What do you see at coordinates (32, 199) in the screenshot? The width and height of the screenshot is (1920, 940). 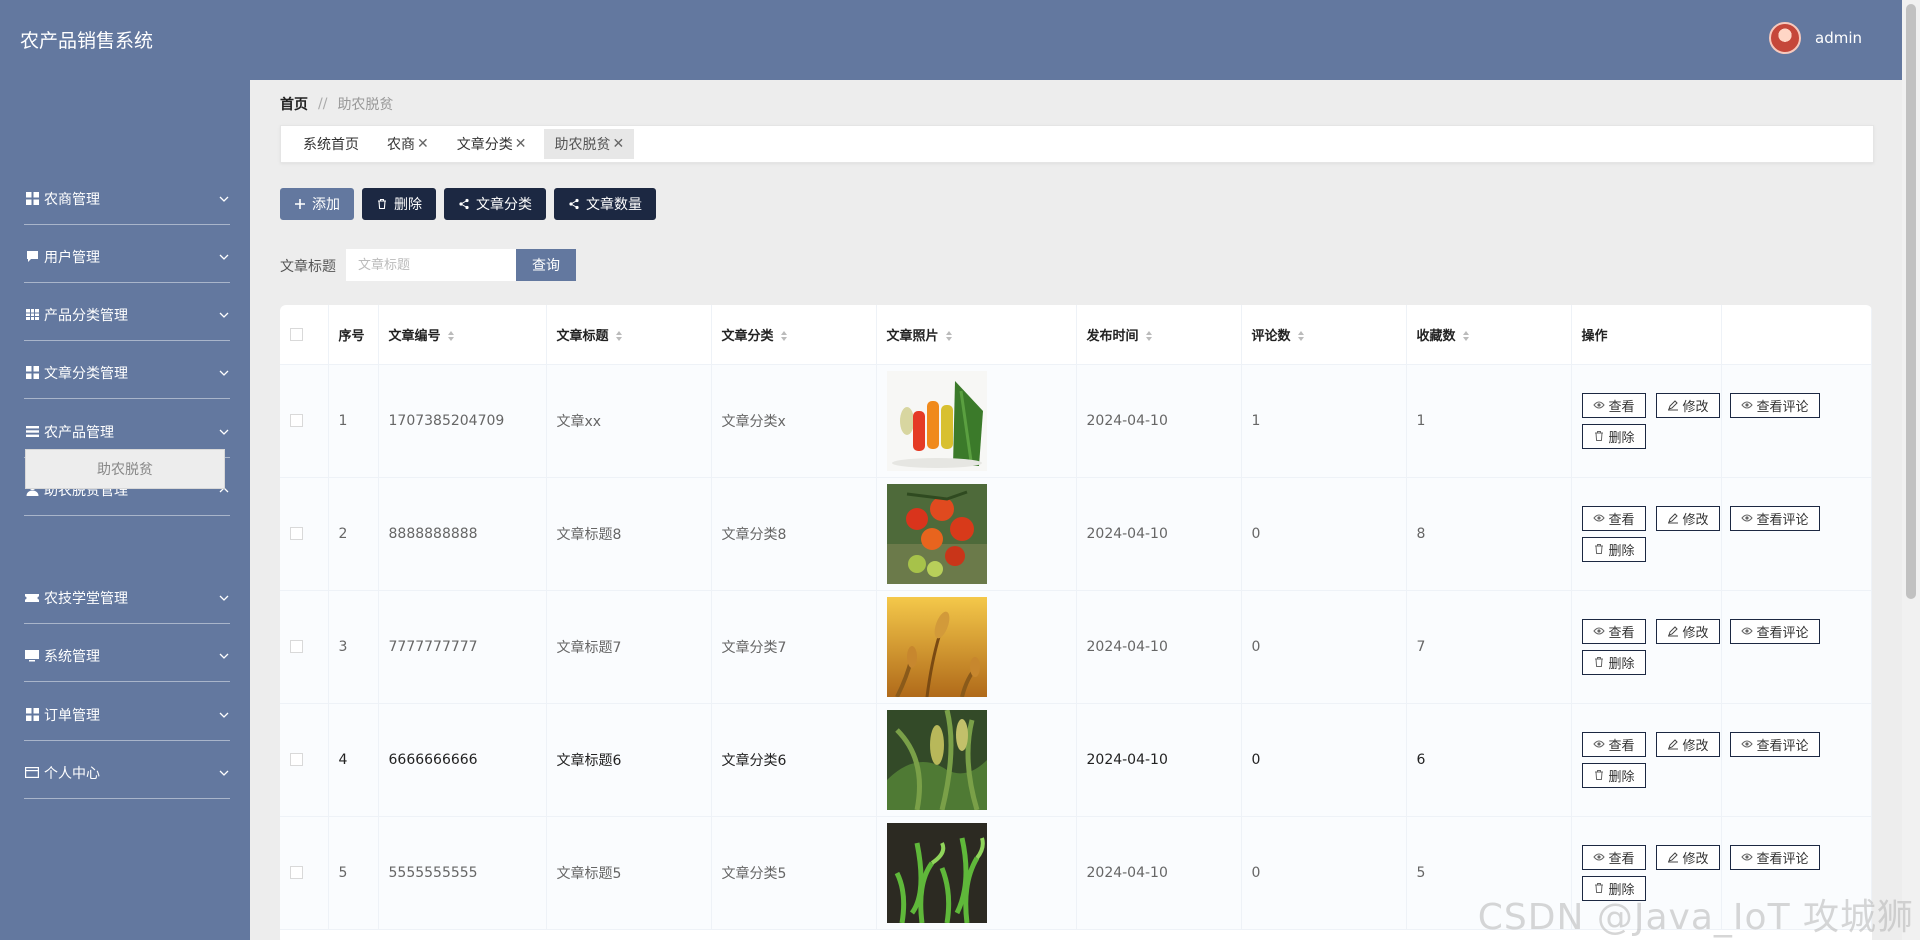 I see `grid-icon` at bounding box center [32, 199].